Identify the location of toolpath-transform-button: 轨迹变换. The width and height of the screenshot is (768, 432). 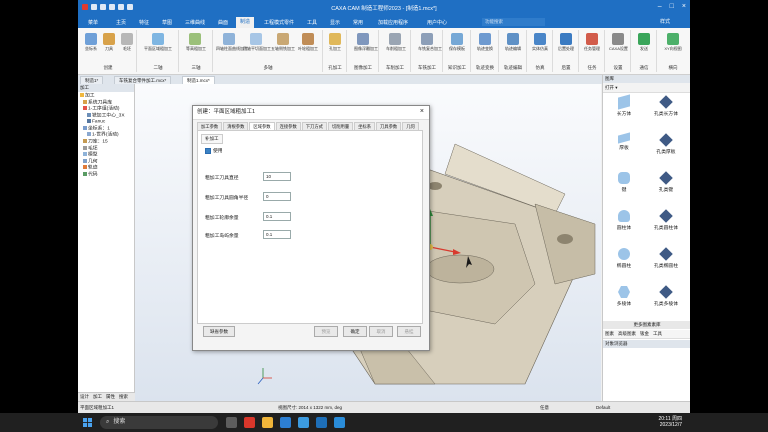
(485, 47).